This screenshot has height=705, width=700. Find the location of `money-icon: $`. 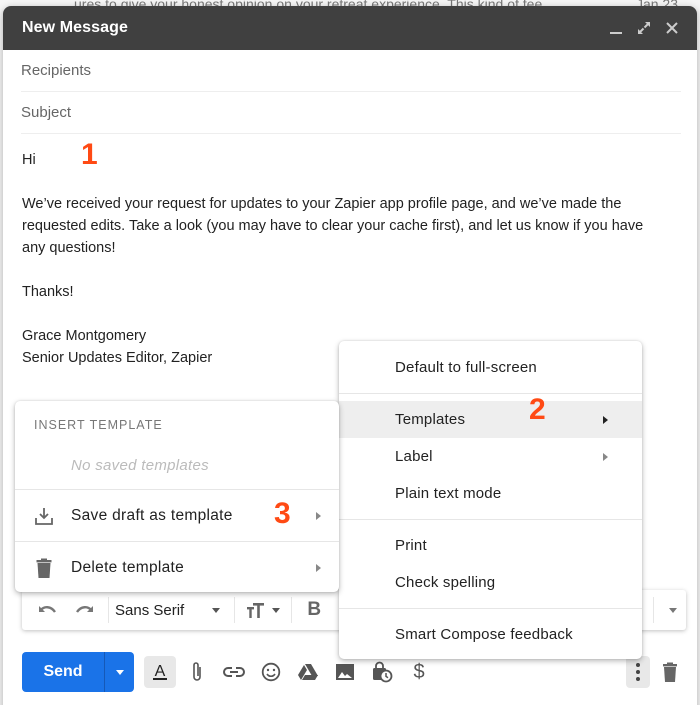

money-icon: $ is located at coordinates (419, 672).